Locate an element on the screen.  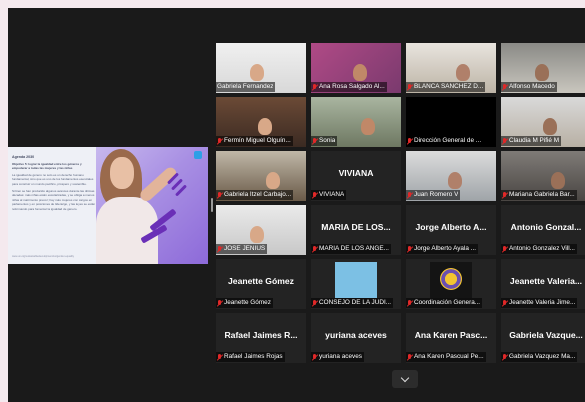
chevron-down-icon is located at coordinates (405, 377).